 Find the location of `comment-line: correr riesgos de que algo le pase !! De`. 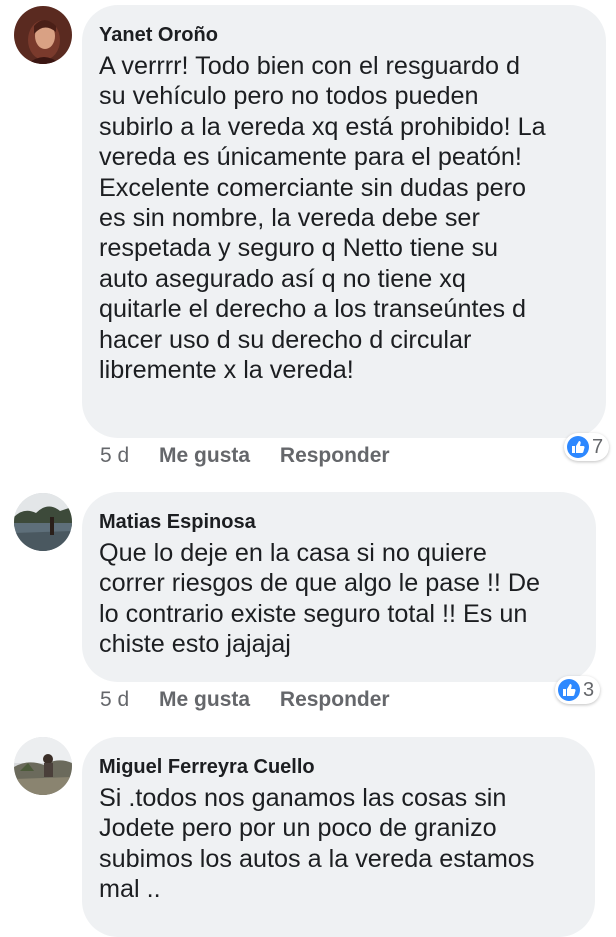

comment-line: correr riesgos de que algo le pase !! De is located at coordinates (320, 583).